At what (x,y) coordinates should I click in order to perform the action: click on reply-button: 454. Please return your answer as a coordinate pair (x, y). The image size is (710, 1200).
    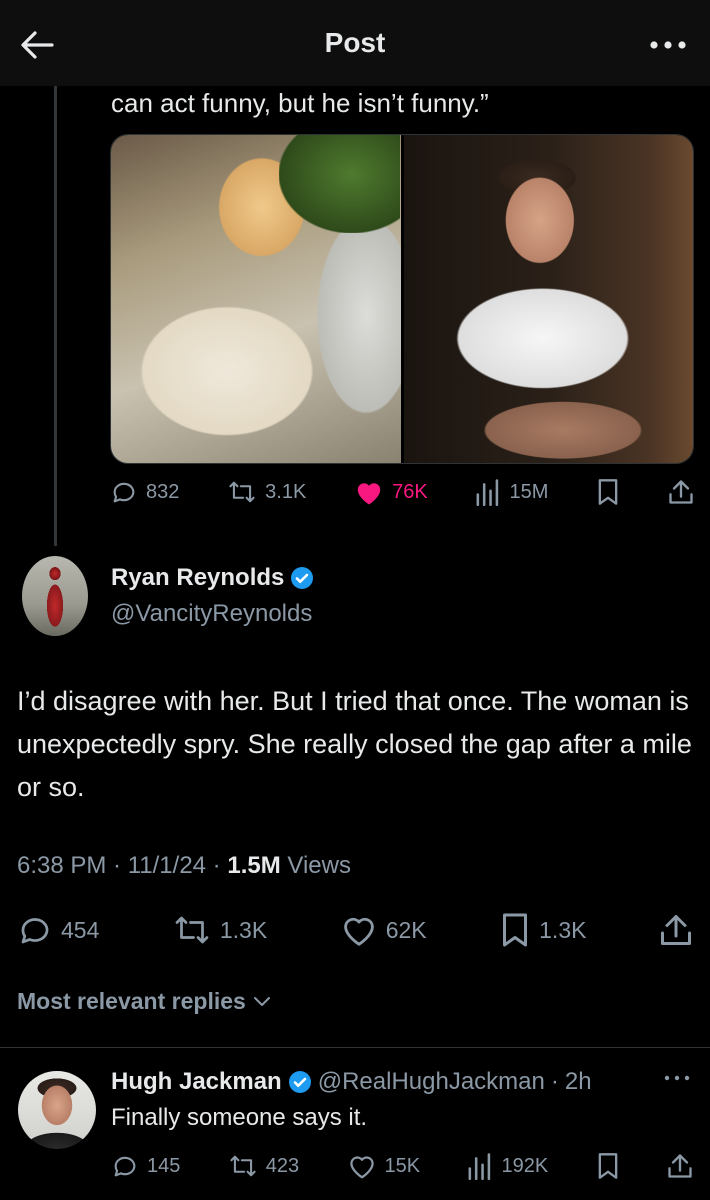
    Looking at the image, I should click on (58, 930).